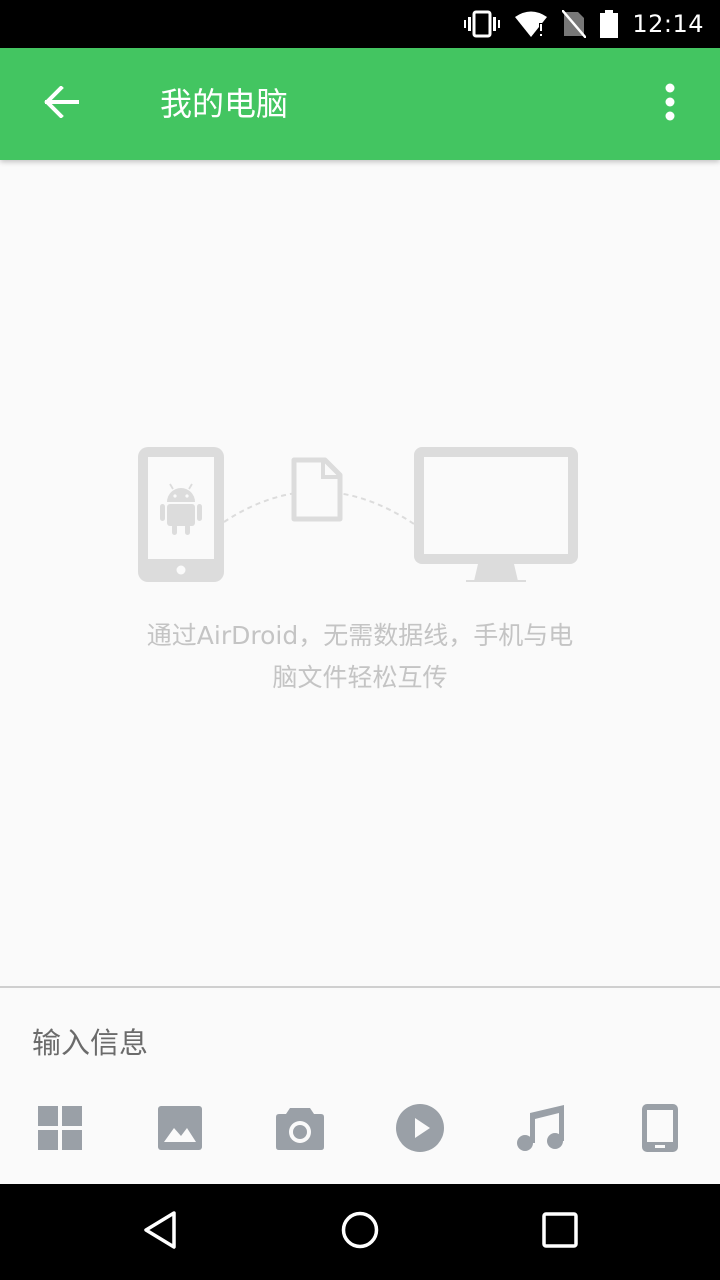  I want to click on apps-button, so click(60, 1130).